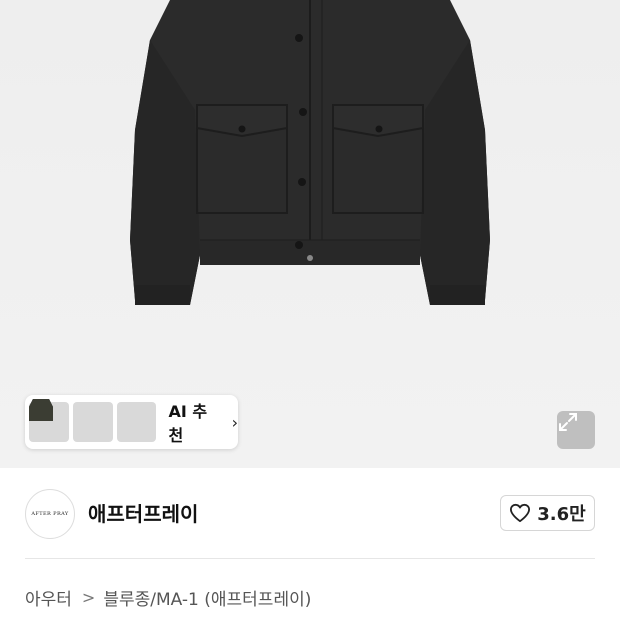 The image size is (620, 620). What do you see at coordinates (188, 423) in the screenshot?
I see `ai-recommend-label: AI 추천` at bounding box center [188, 423].